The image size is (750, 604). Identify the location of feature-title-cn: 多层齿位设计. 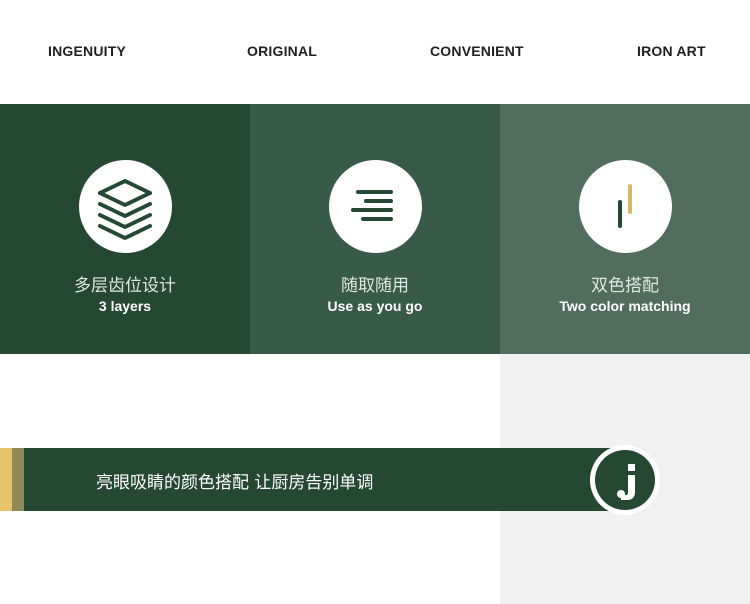
(125, 286).